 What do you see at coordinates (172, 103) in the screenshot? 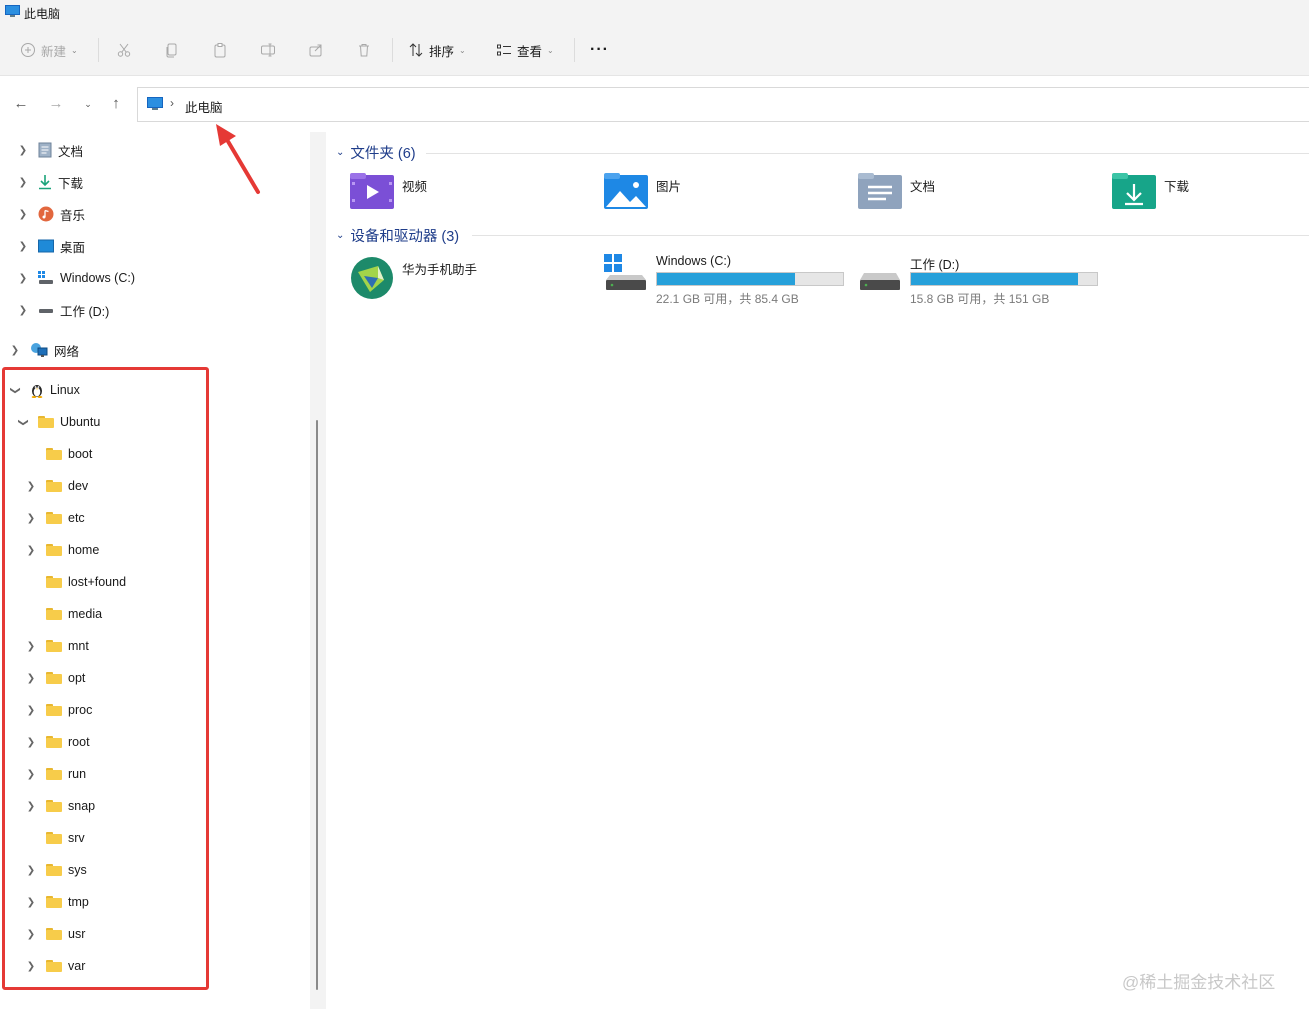
I see `breadcrumb-chevron-icon: ›` at bounding box center [172, 103].